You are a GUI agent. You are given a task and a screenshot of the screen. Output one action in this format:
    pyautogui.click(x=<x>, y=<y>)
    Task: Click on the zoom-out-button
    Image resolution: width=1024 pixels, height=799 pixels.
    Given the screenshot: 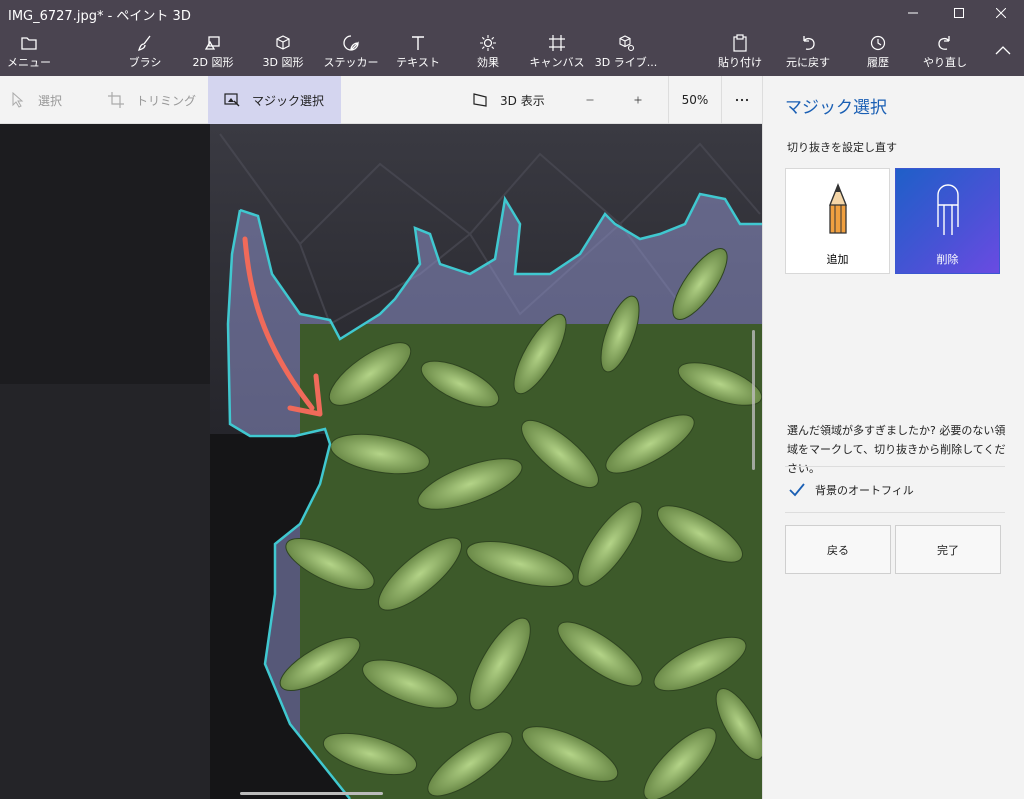 What is the action you would take?
    pyautogui.click(x=596, y=100)
    